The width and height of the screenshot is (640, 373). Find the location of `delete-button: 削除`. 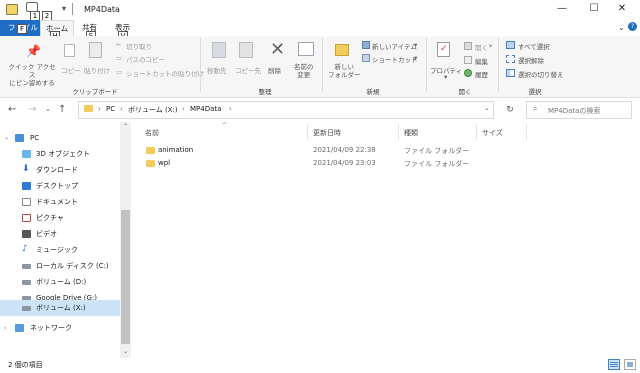

delete-button: 削除 is located at coordinates (274, 70).